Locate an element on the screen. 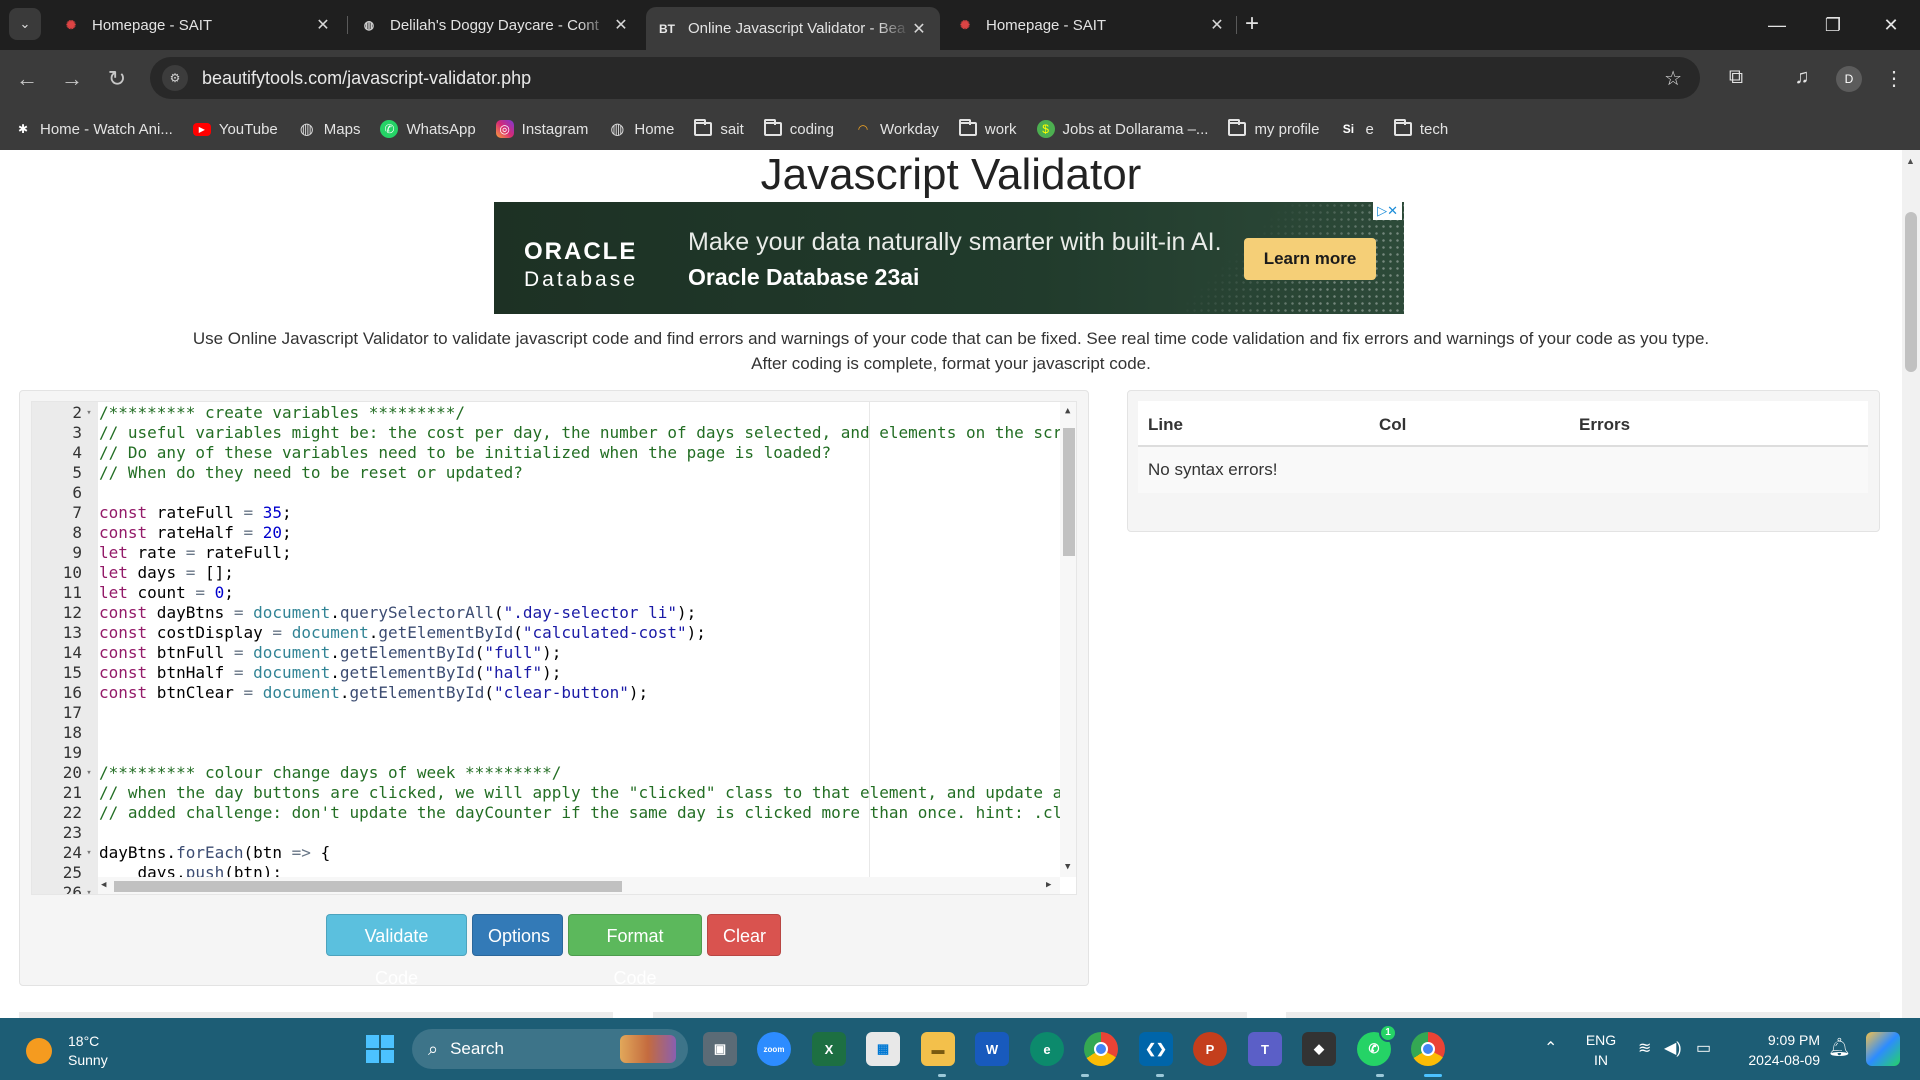  new-tab-button: + is located at coordinates (1252, 24).